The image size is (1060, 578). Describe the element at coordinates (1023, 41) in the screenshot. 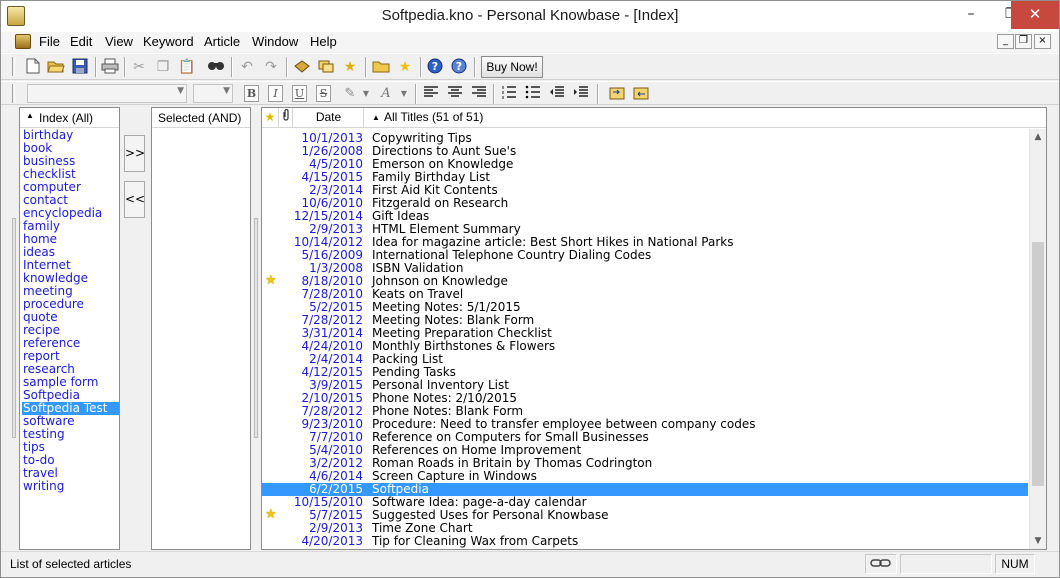

I see `mdi-restore-button: ❐` at that location.